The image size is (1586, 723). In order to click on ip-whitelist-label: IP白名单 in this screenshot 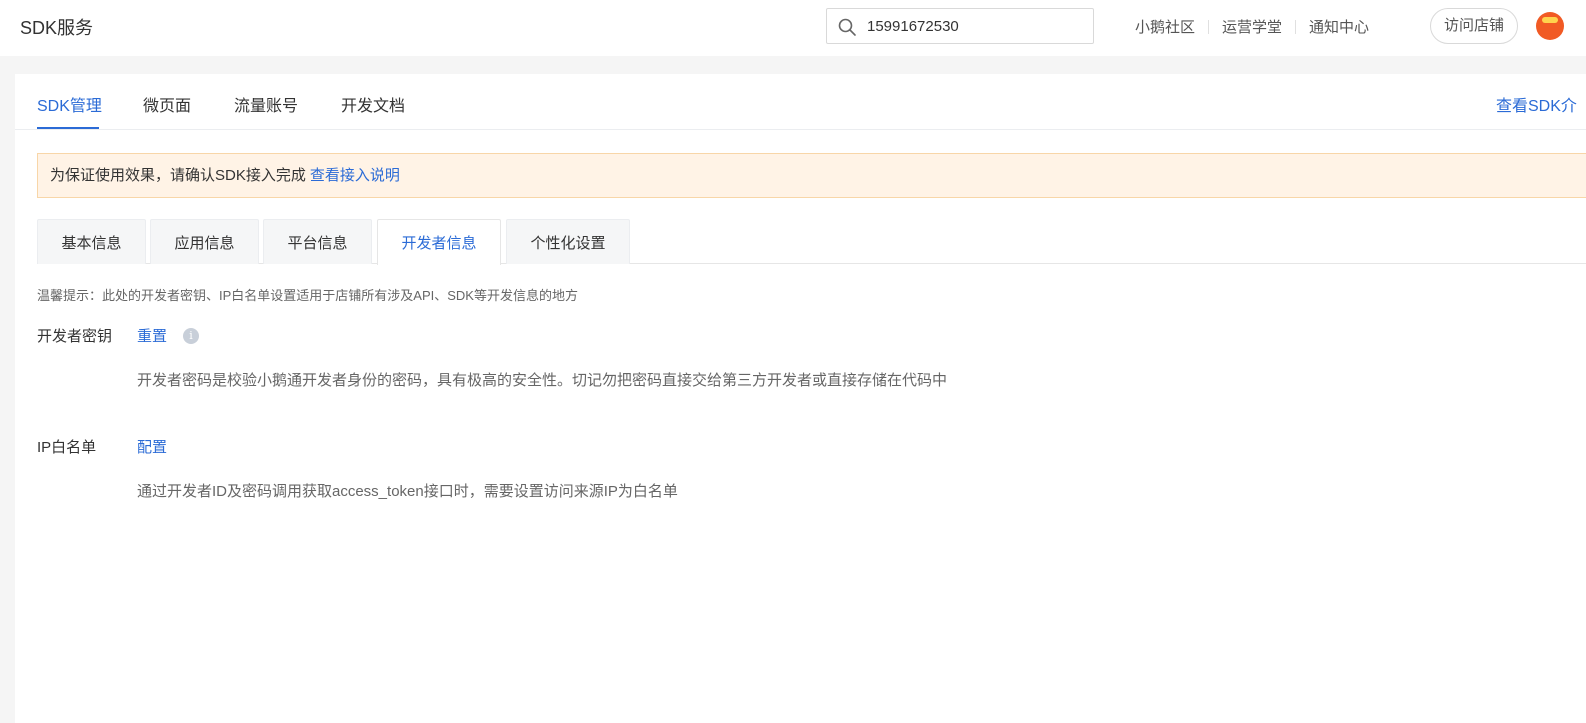, I will do `click(67, 447)`.